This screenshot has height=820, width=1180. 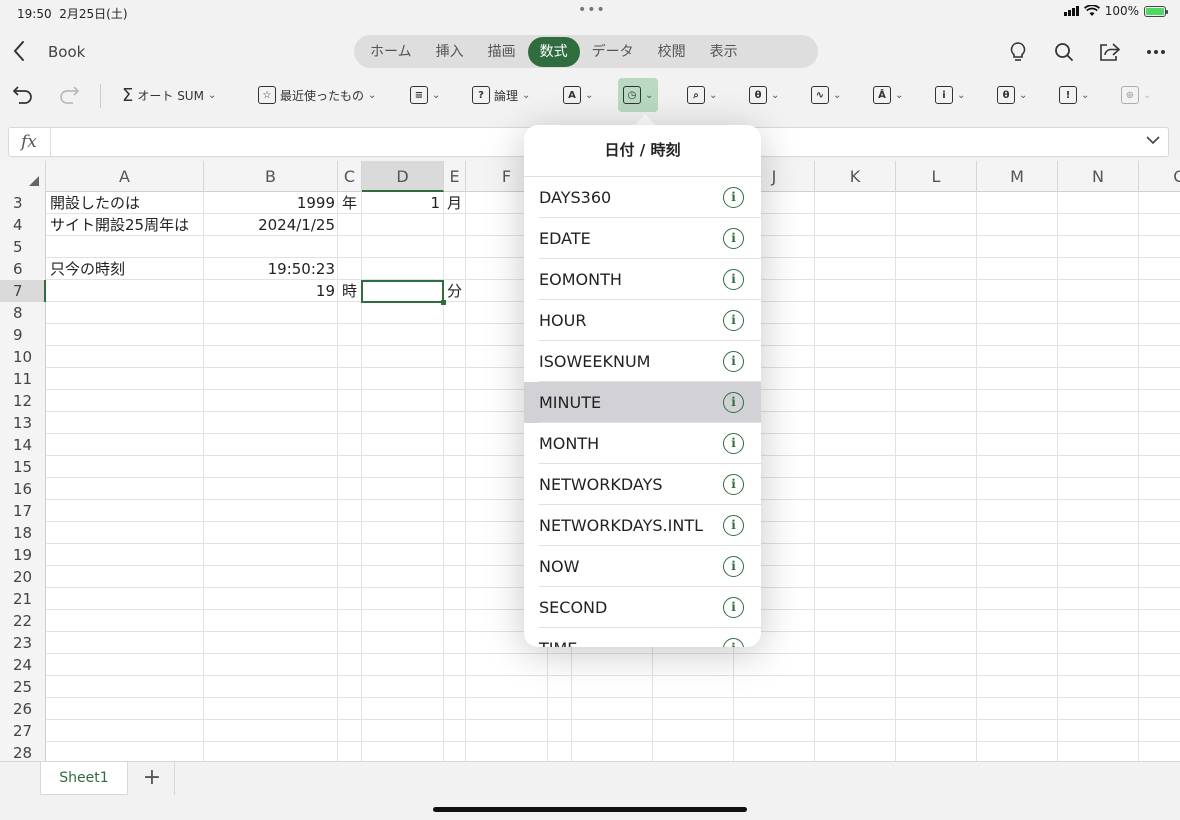 What do you see at coordinates (23, 709) in the screenshot?
I see `row-header: 26` at bounding box center [23, 709].